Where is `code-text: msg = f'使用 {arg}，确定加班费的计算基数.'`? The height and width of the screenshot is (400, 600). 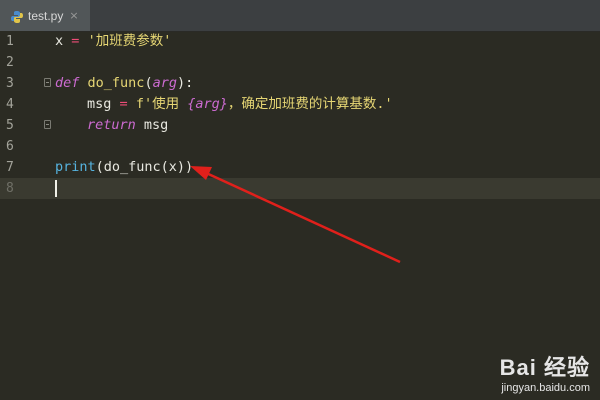 code-text: msg = f'使用 {arg}，确定加班费的计算基数.' is located at coordinates (224, 104).